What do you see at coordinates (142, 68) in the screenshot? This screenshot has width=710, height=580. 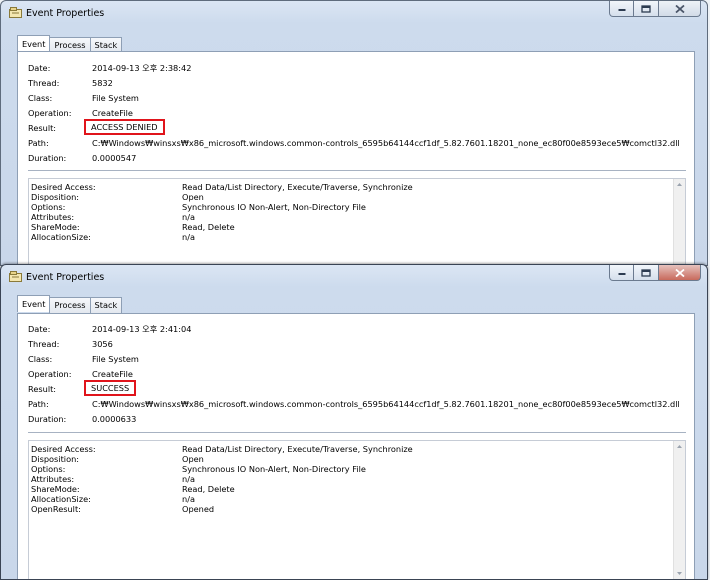 I see `field-value: 2014-09-13 오후 2:38:42` at bounding box center [142, 68].